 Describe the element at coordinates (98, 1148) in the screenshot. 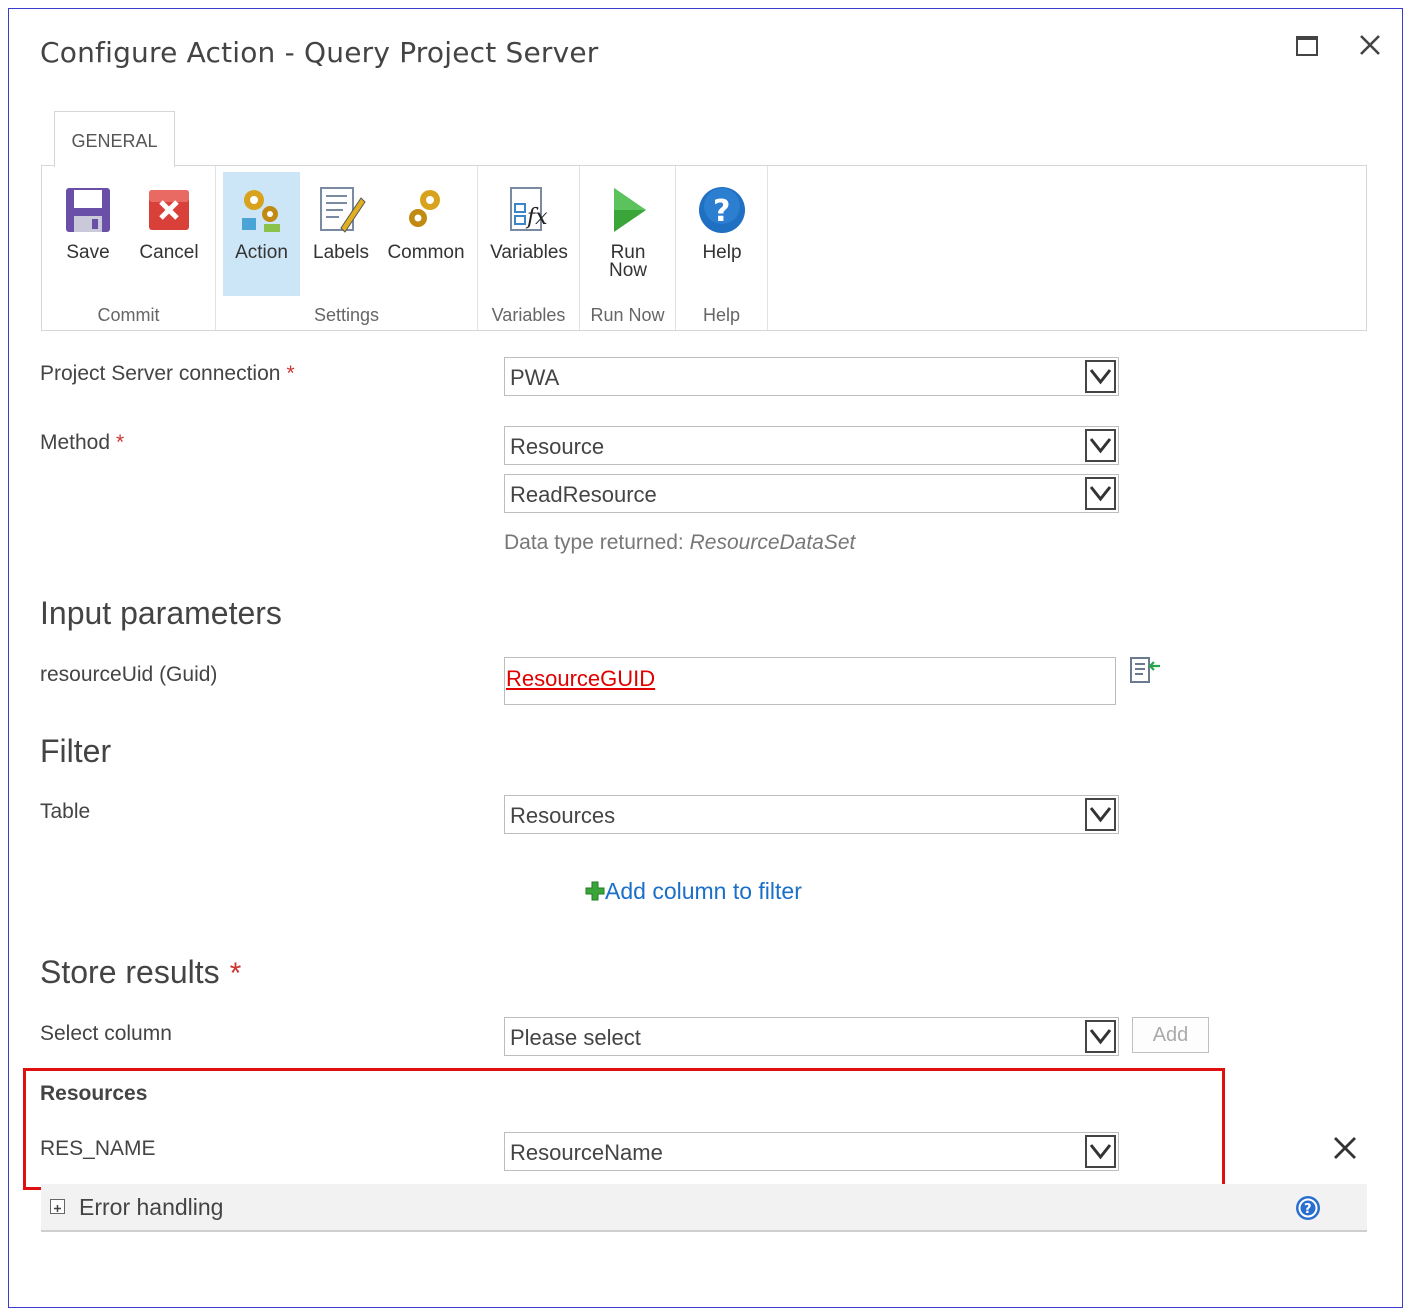

I see `res-name-label: RES_NAME` at that location.